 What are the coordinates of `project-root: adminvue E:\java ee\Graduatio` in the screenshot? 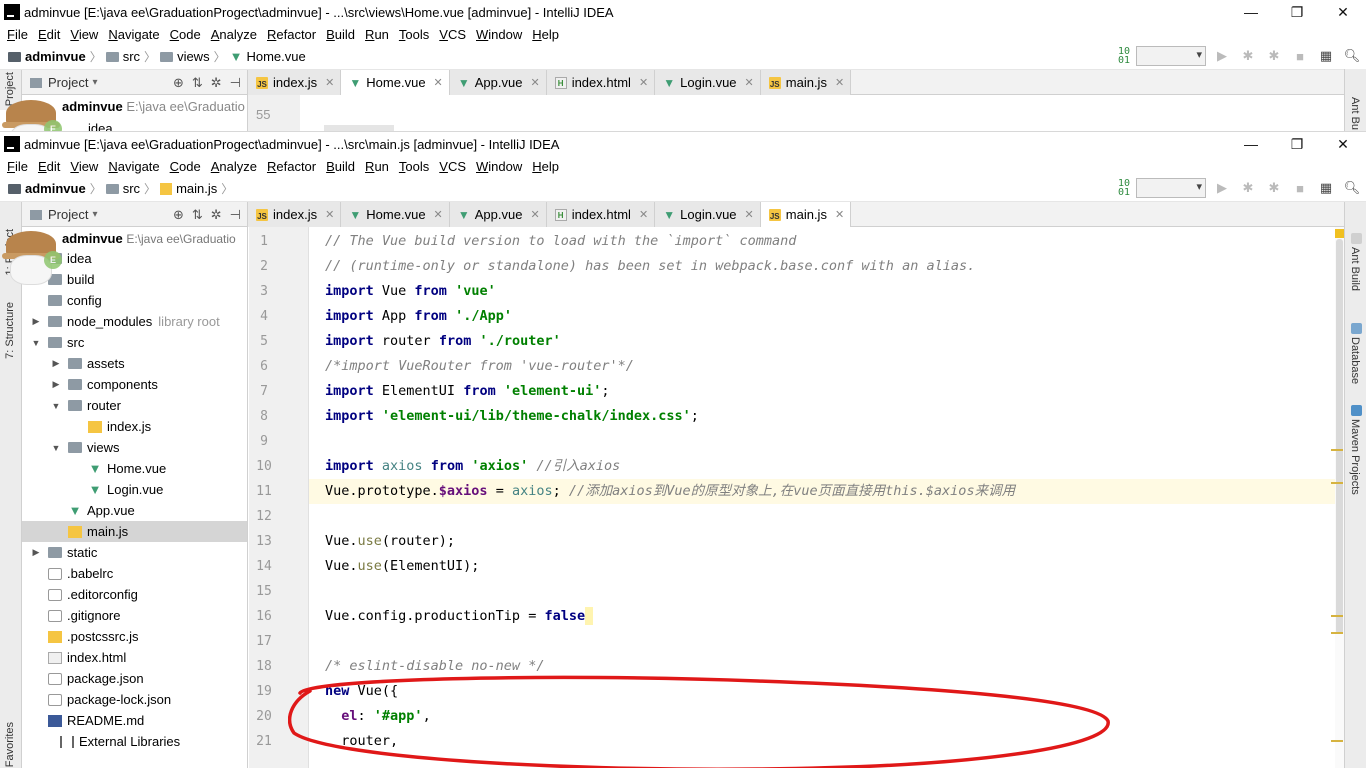 It's located at (153, 106).